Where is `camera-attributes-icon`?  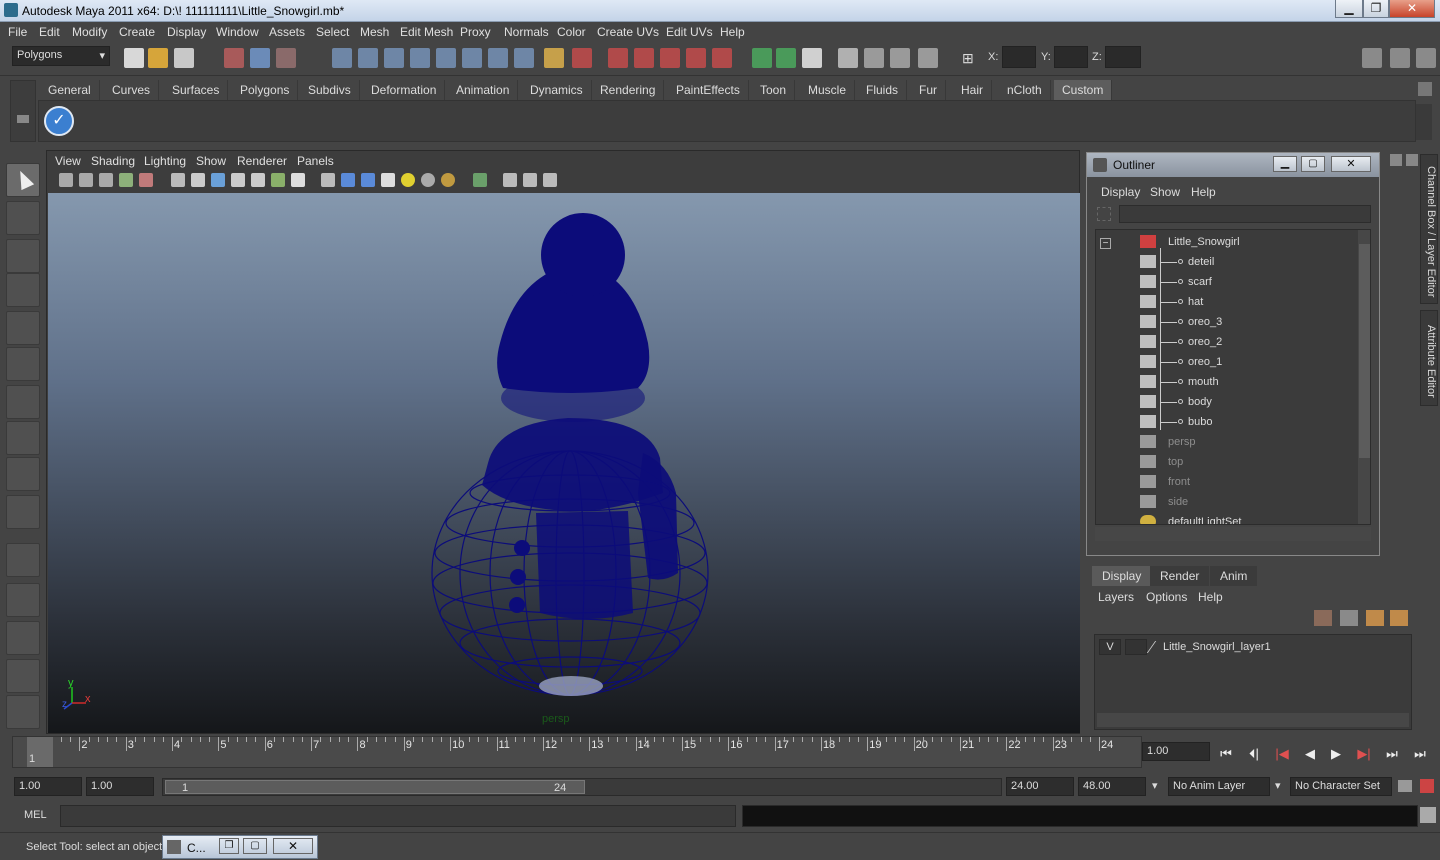
camera-attributes-icon is located at coordinates (86, 180).